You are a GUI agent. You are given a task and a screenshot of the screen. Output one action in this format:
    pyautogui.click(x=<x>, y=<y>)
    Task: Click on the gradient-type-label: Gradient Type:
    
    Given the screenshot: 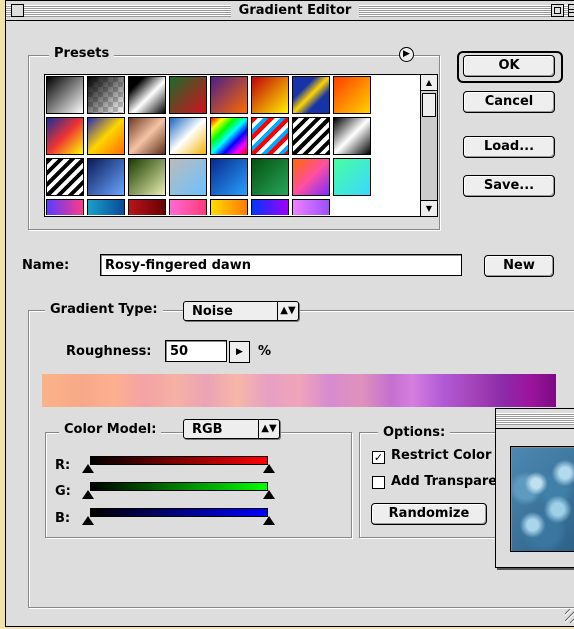 What is the action you would take?
    pyautogui.click(x=104, y=309)
    